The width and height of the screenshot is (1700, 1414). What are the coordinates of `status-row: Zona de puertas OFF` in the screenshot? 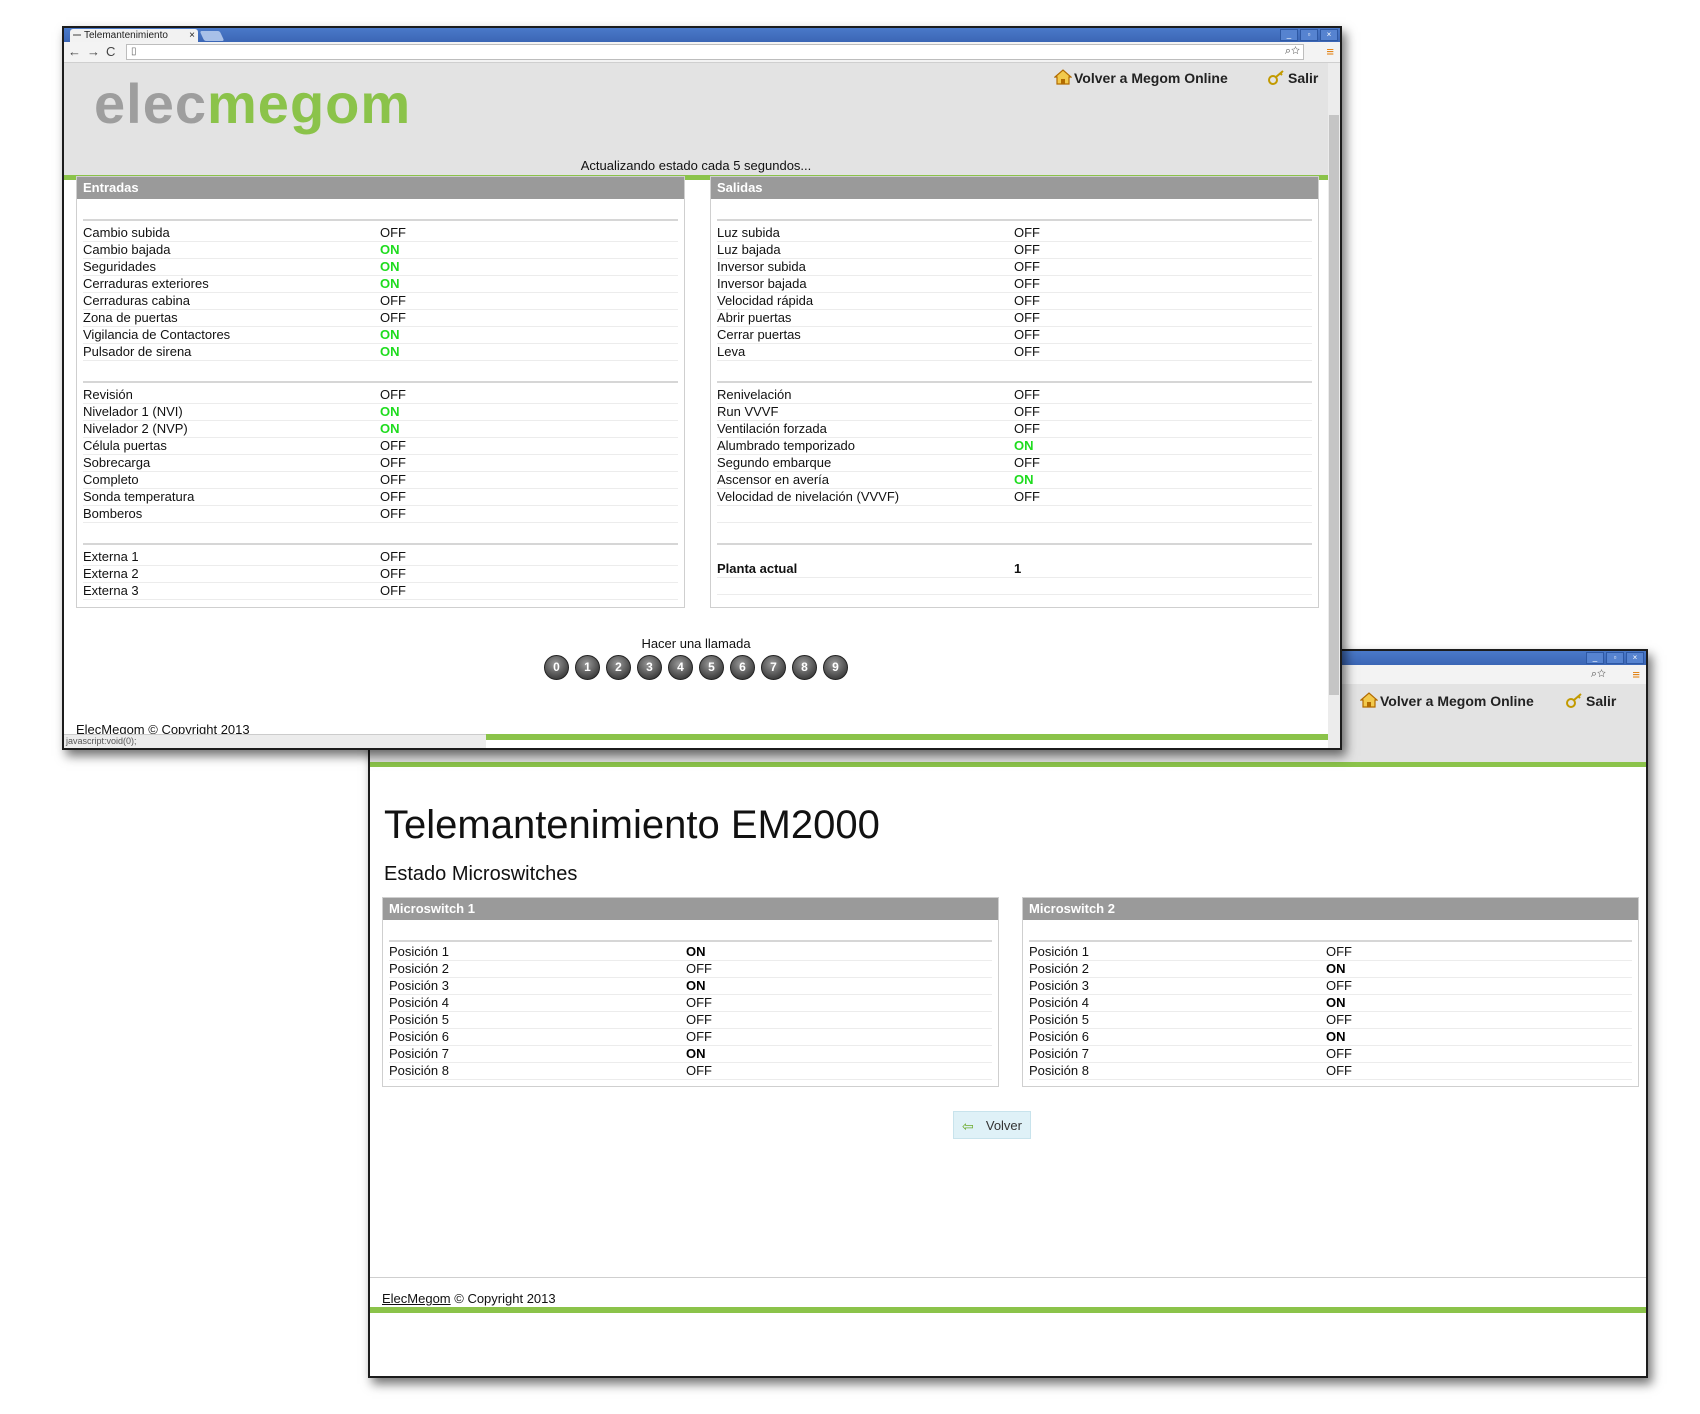 It's located at (380, 318).